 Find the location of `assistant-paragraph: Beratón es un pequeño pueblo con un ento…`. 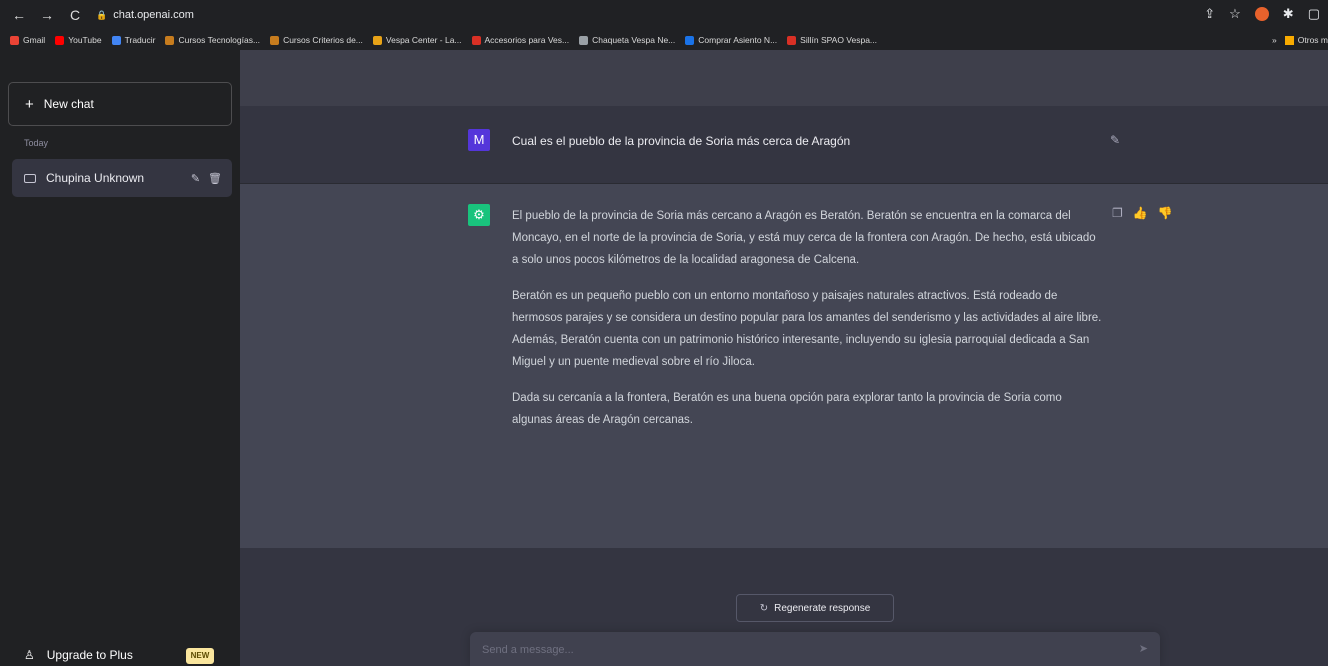

assistant-paragraph: Beratón es un pequeño pueblo con un ento… is located at coordinates (807, 329).